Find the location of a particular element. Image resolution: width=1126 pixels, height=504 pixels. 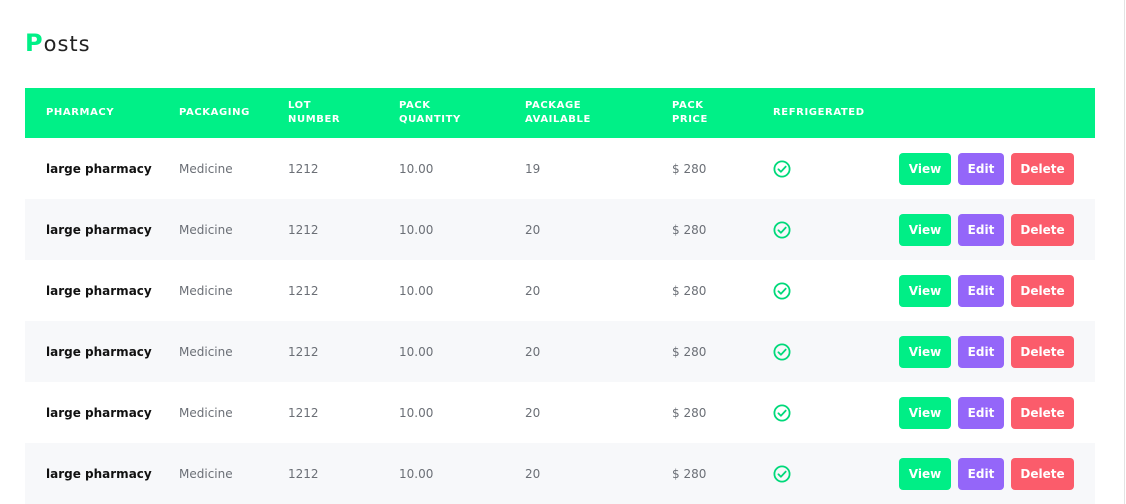

column-header-refrigerated: REFRIGERATED is located at coordinates (819, 112).